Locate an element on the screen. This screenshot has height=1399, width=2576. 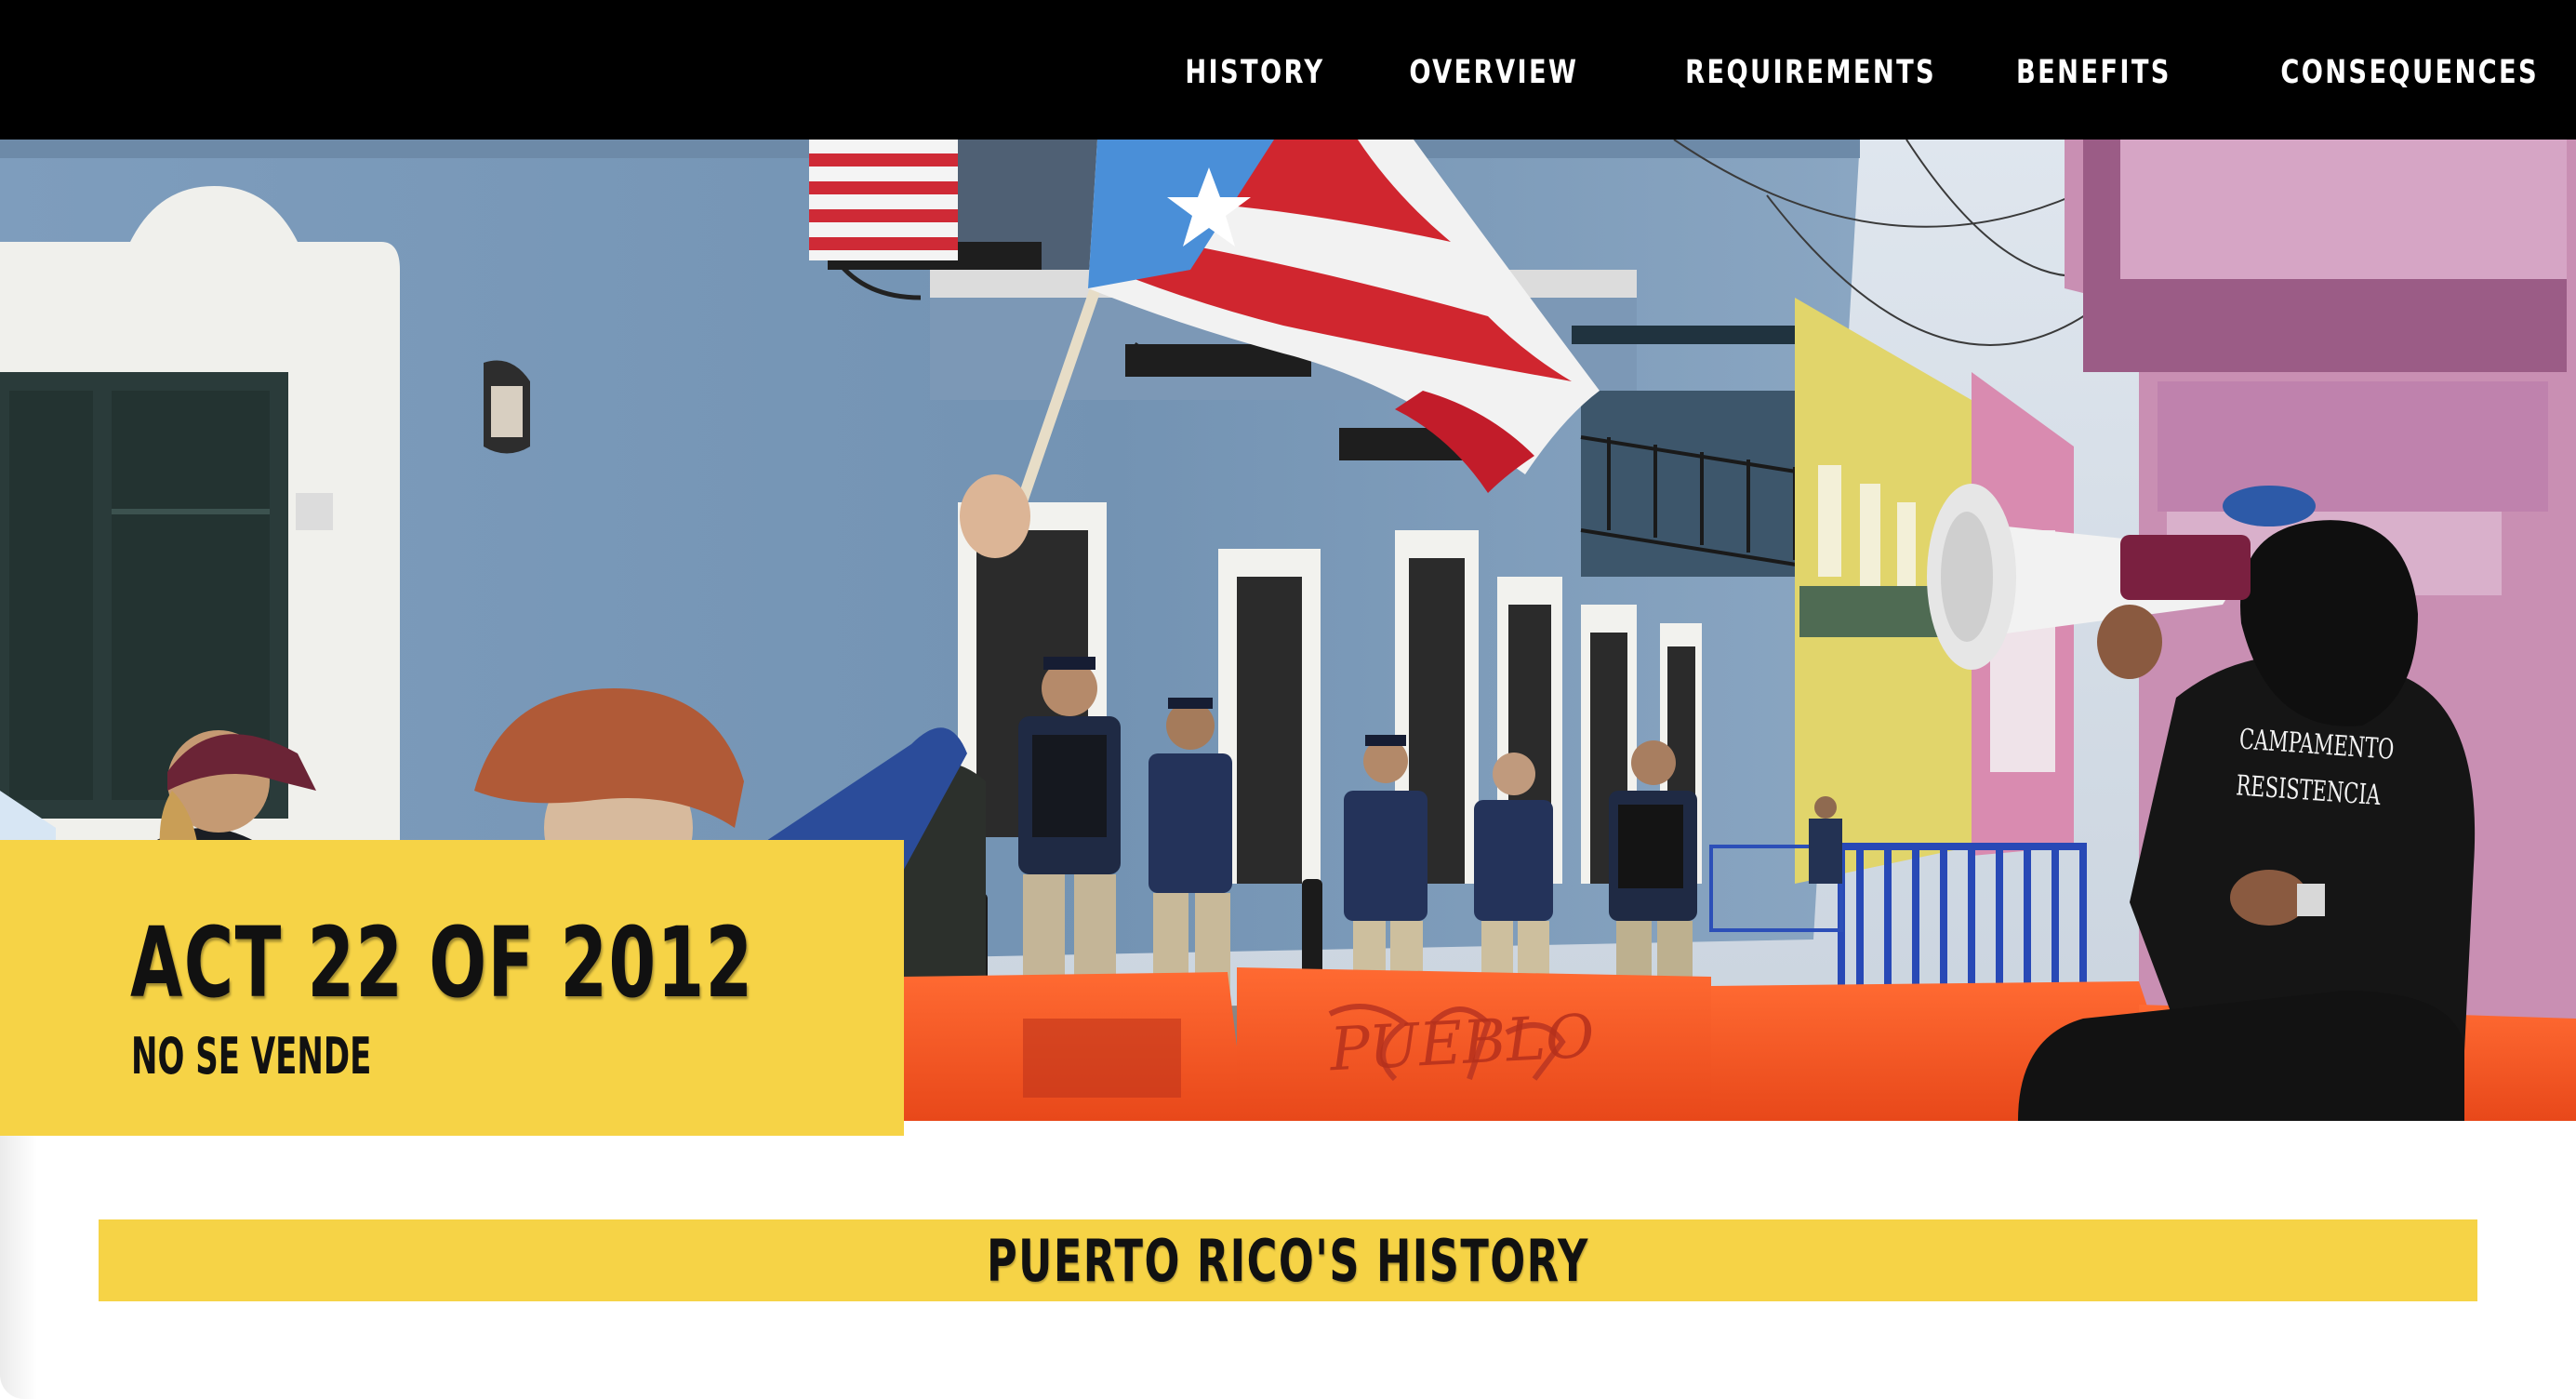
page-edge-shade is located at coordinates (18, 1267).